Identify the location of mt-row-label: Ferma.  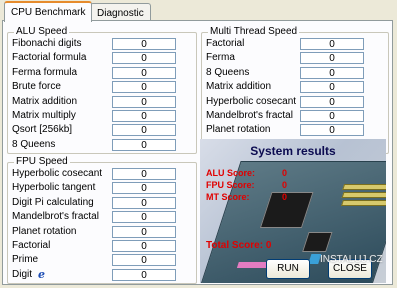
(220, 58).